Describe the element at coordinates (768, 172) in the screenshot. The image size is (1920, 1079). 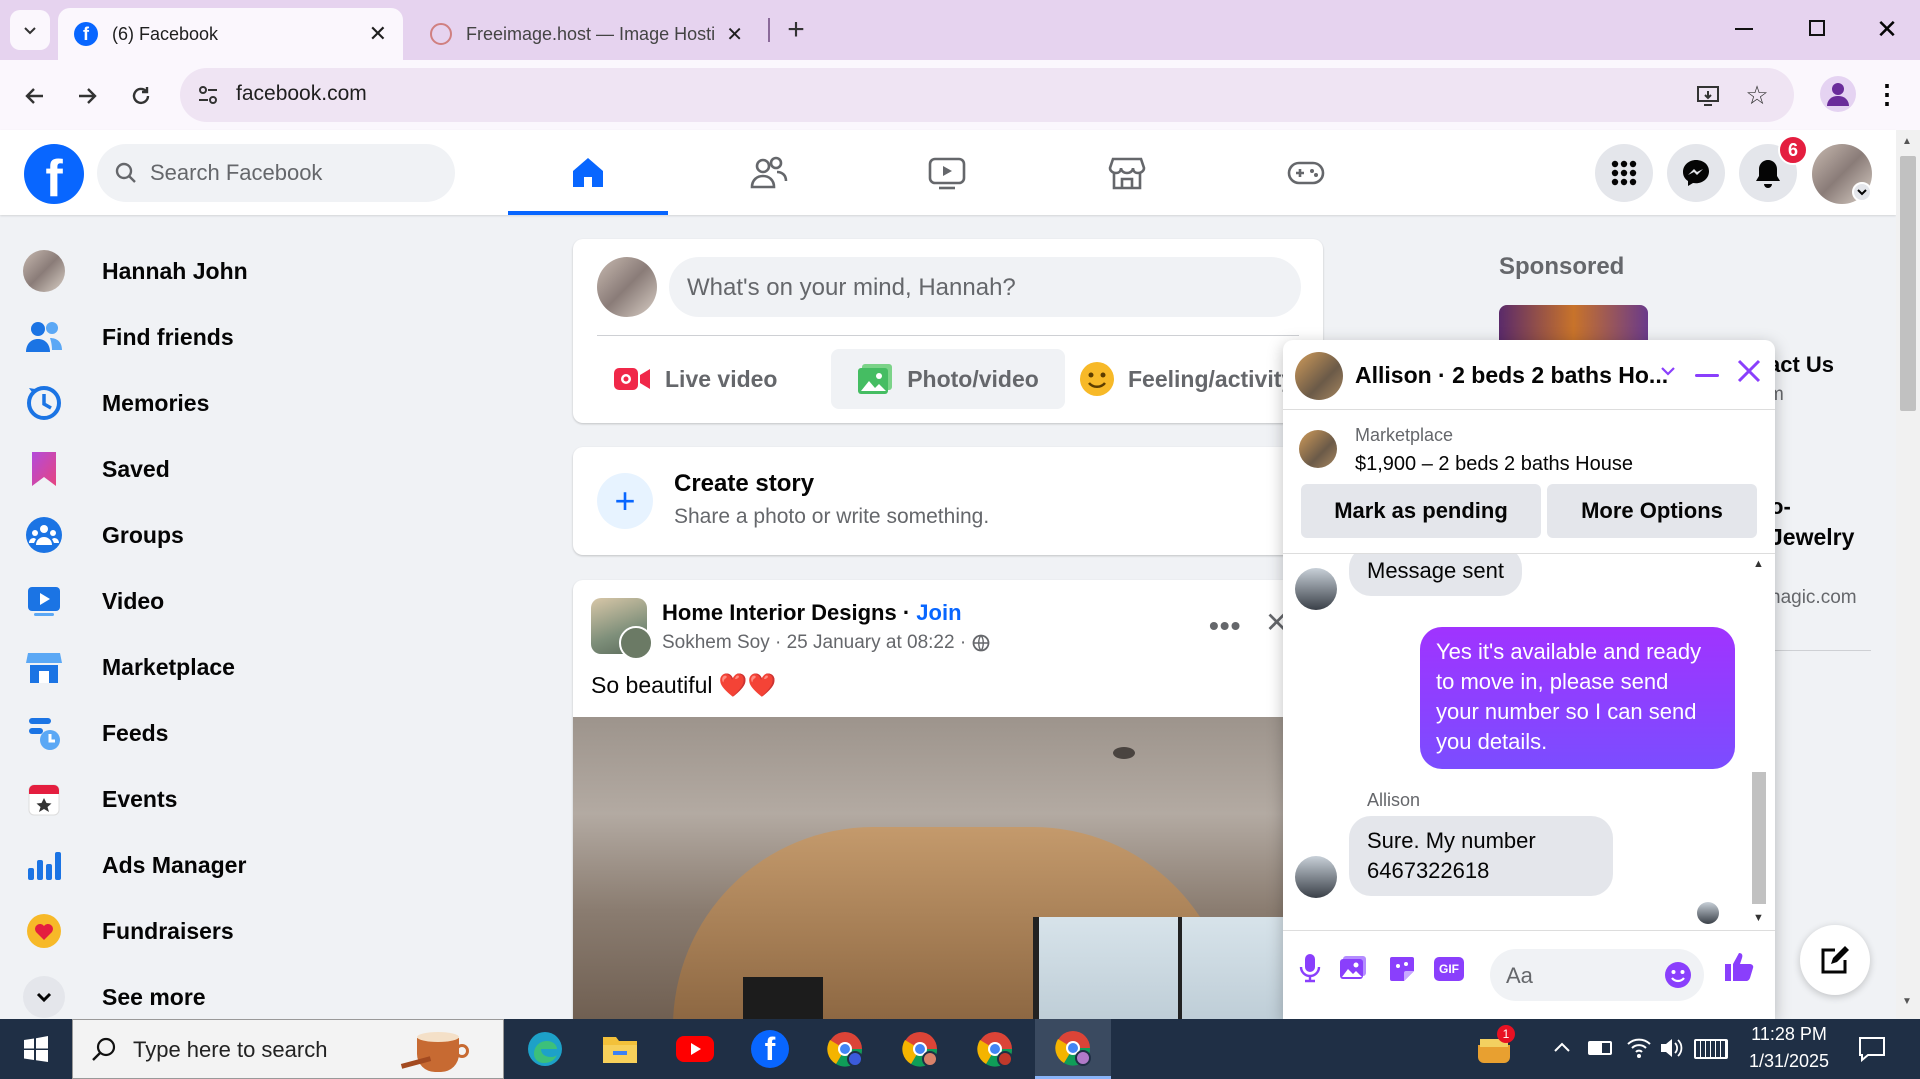
I see `nav-friends-tab` at that location.